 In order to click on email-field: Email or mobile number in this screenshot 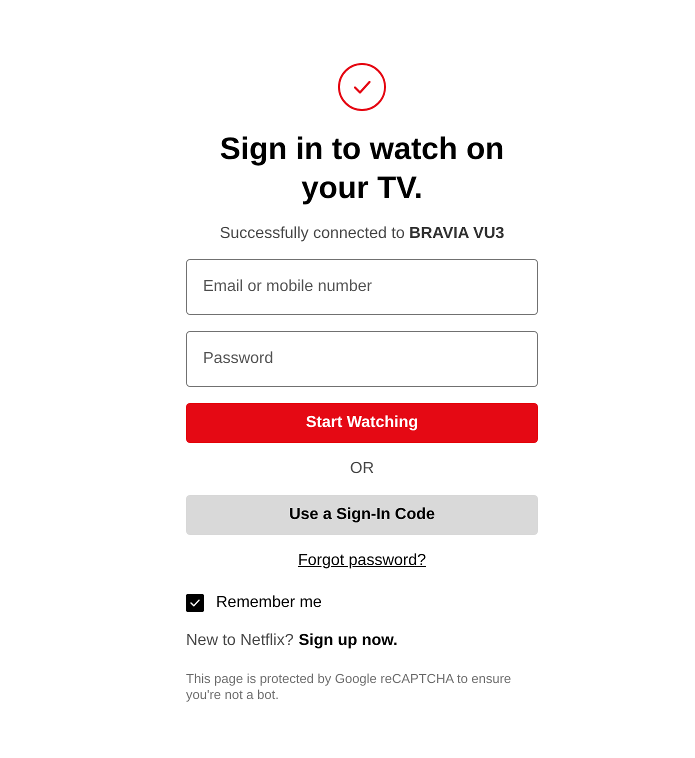, I will do `click(362, 287)`.